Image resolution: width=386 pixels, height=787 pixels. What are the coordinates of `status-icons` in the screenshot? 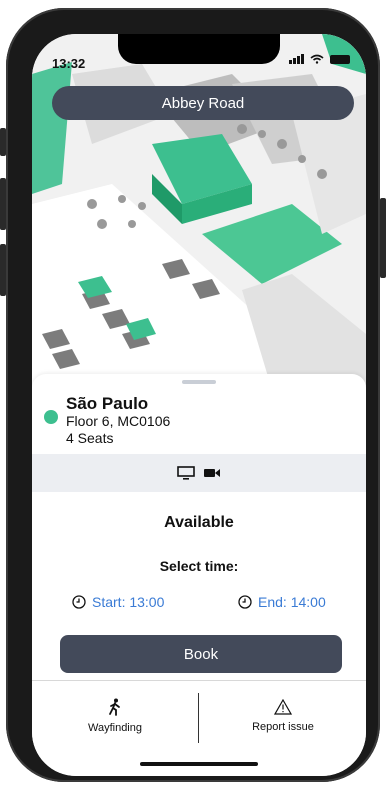 It's located at (319, 59).